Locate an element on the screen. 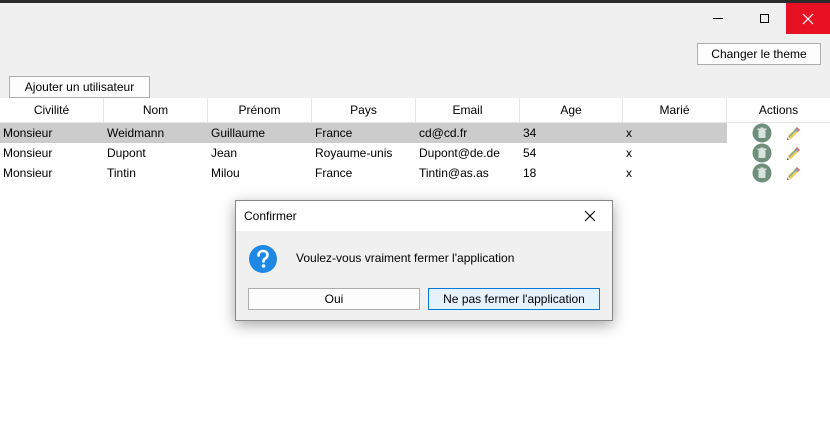 The width and height of the screenshot is (830, 430). minimize-icon is located at coordinates (718, 18).